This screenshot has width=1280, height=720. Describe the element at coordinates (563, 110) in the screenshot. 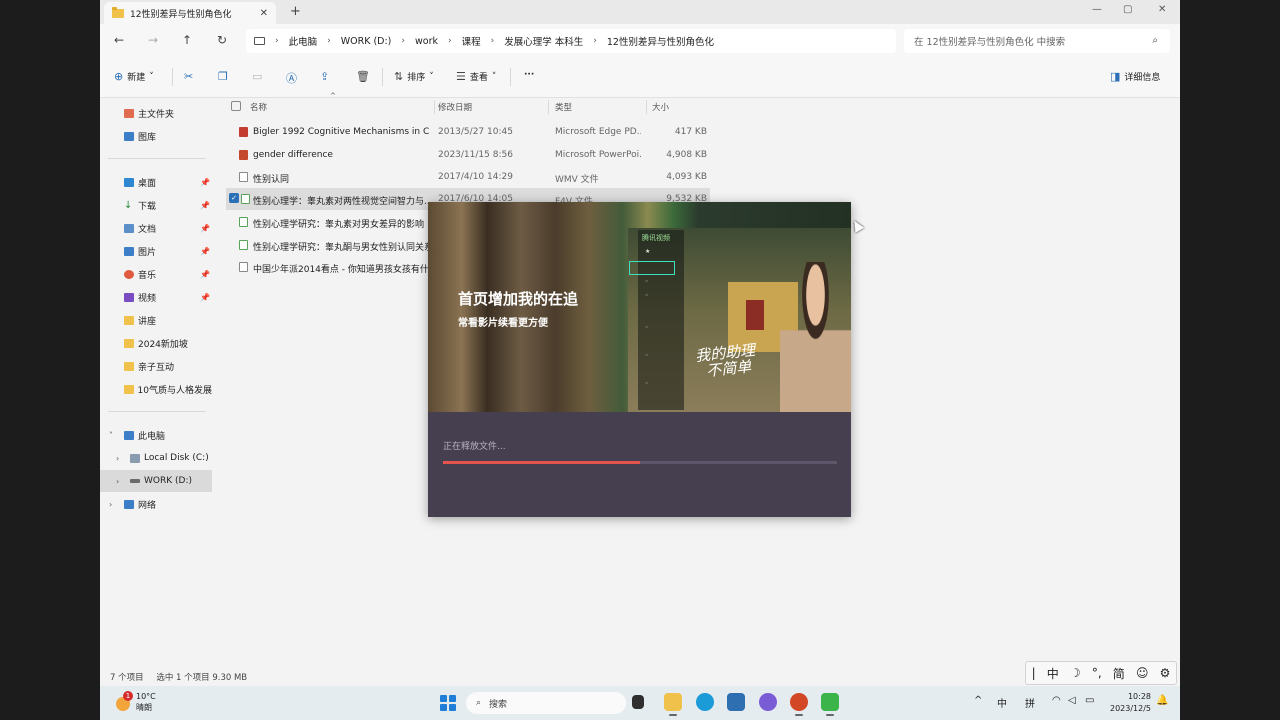

I see `column-header-type: 类型` at that location.